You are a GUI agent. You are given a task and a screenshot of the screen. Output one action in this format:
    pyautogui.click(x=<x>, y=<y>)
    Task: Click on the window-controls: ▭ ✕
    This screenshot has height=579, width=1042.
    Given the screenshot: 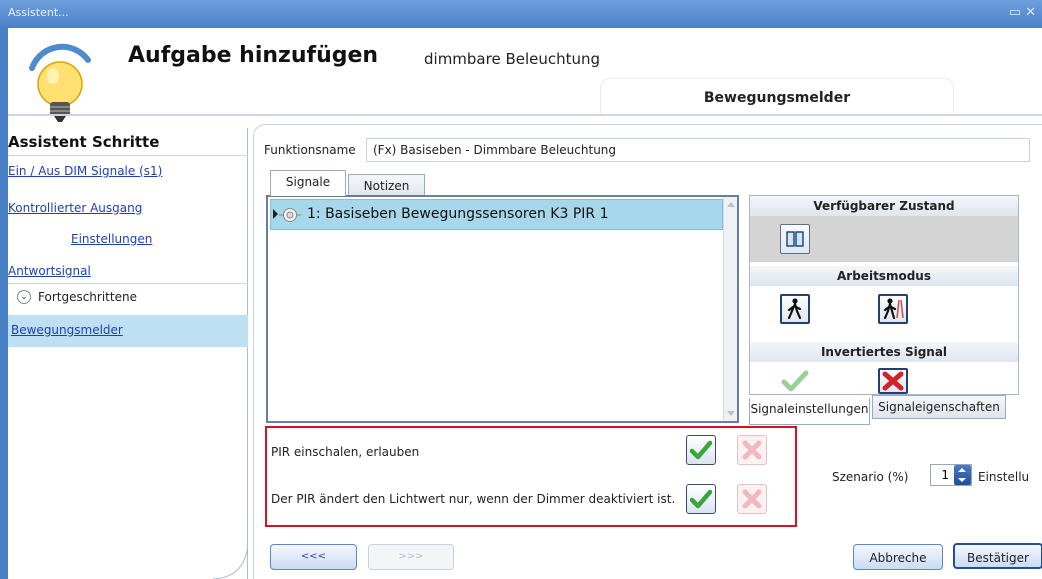 What is the action you would take?
    pyautogui.click(x=1022, y=12)
    